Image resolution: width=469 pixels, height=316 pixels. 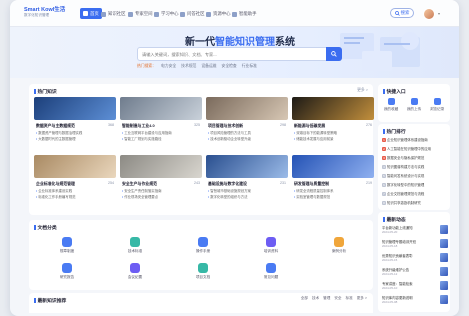 I want to click on rank-item: 3 数据安全与隐私保护规范, so click(x=415, y=157).